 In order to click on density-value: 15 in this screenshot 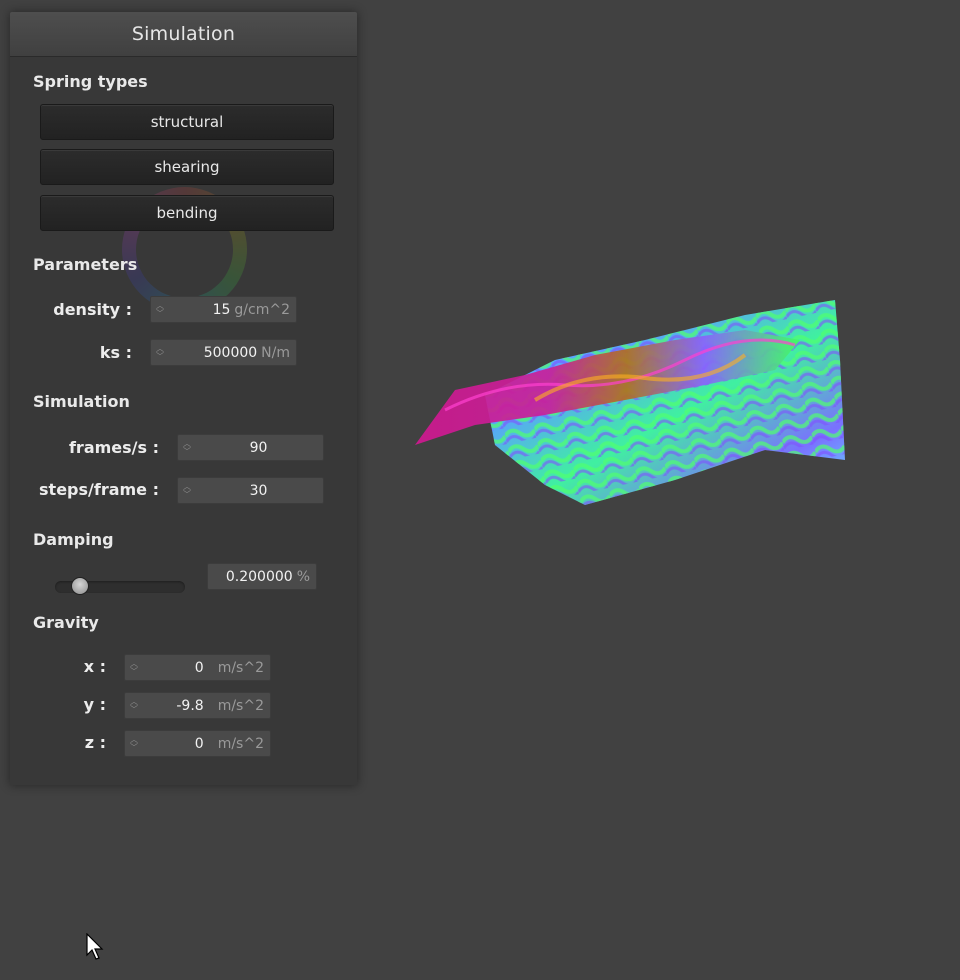, I will do `click(221, 309)`.